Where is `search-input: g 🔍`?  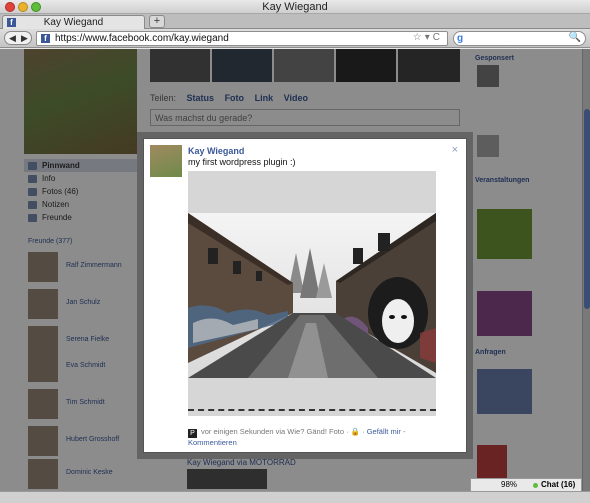 search-input: g 🔍 is located at coordinates (519, 38).